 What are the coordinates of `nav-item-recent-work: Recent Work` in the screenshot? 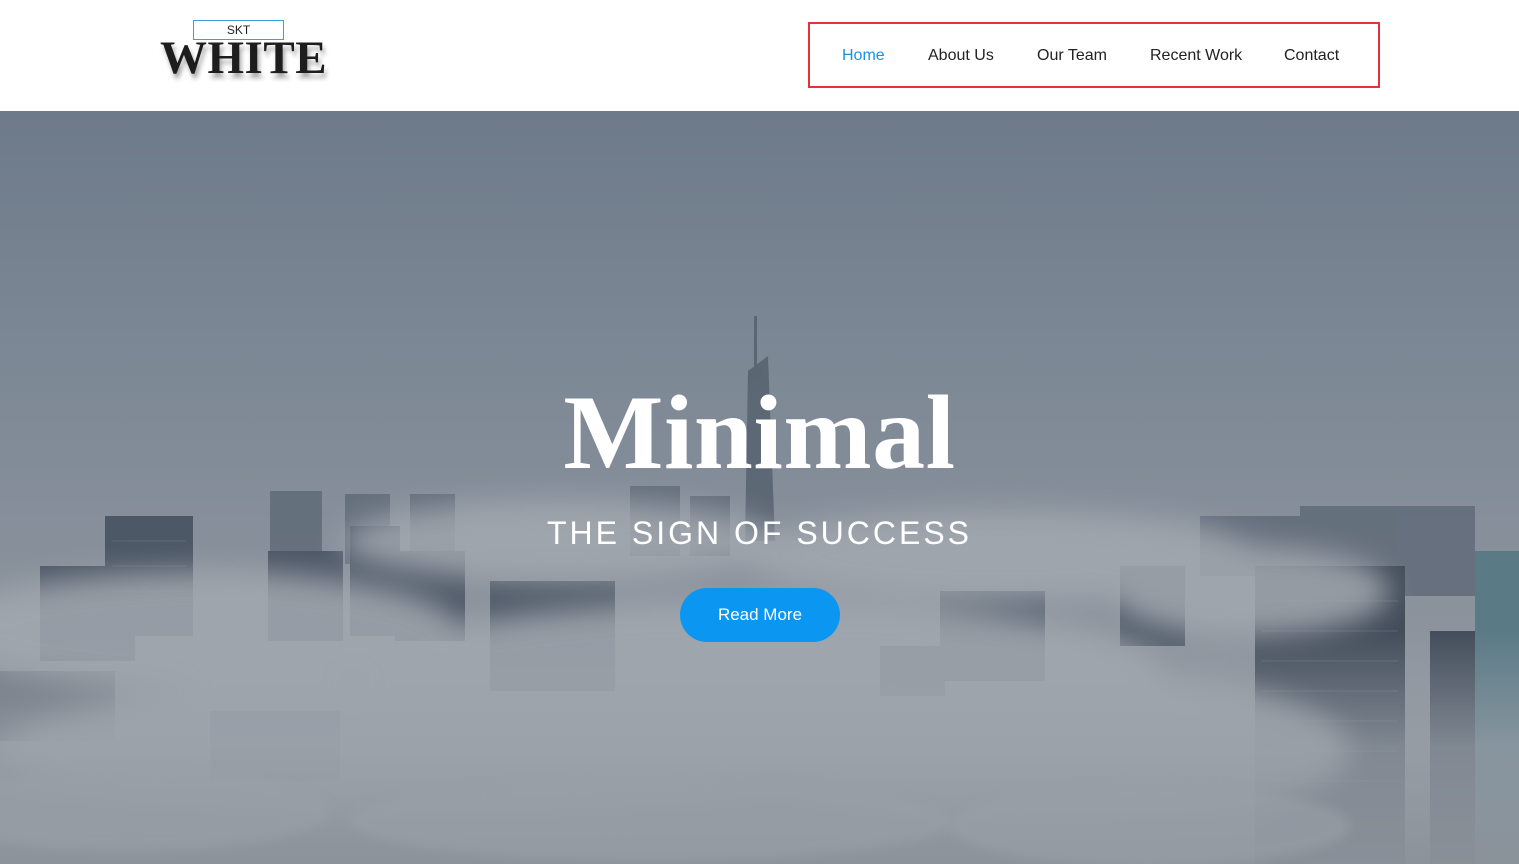 It's located at (1196, 56).